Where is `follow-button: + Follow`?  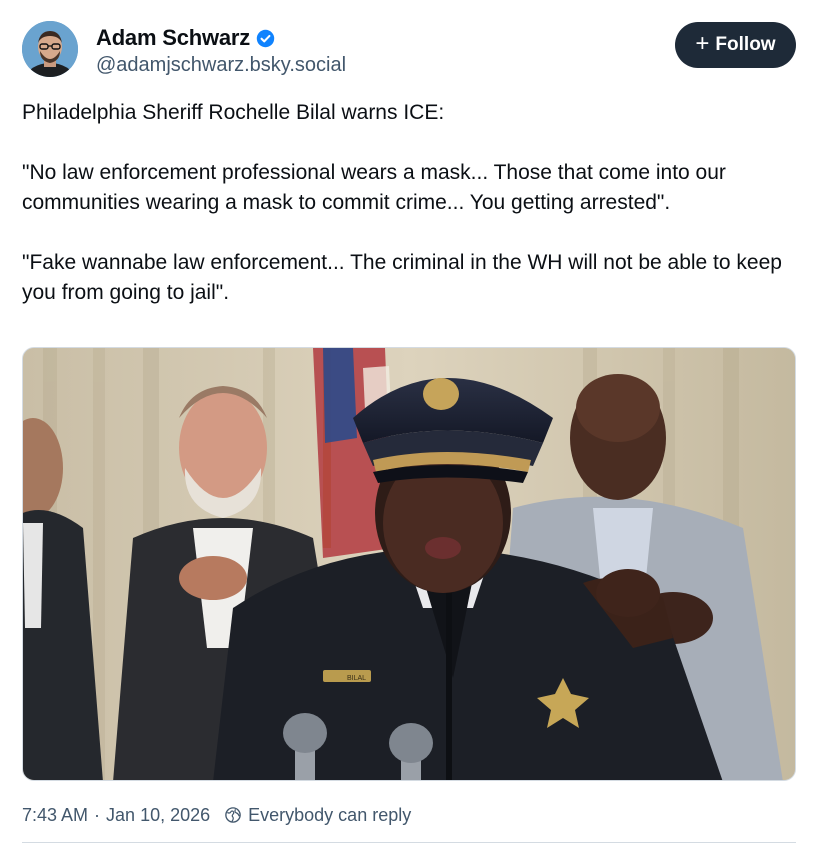 follow-button: + Follow is located at coordinates (735, 45).